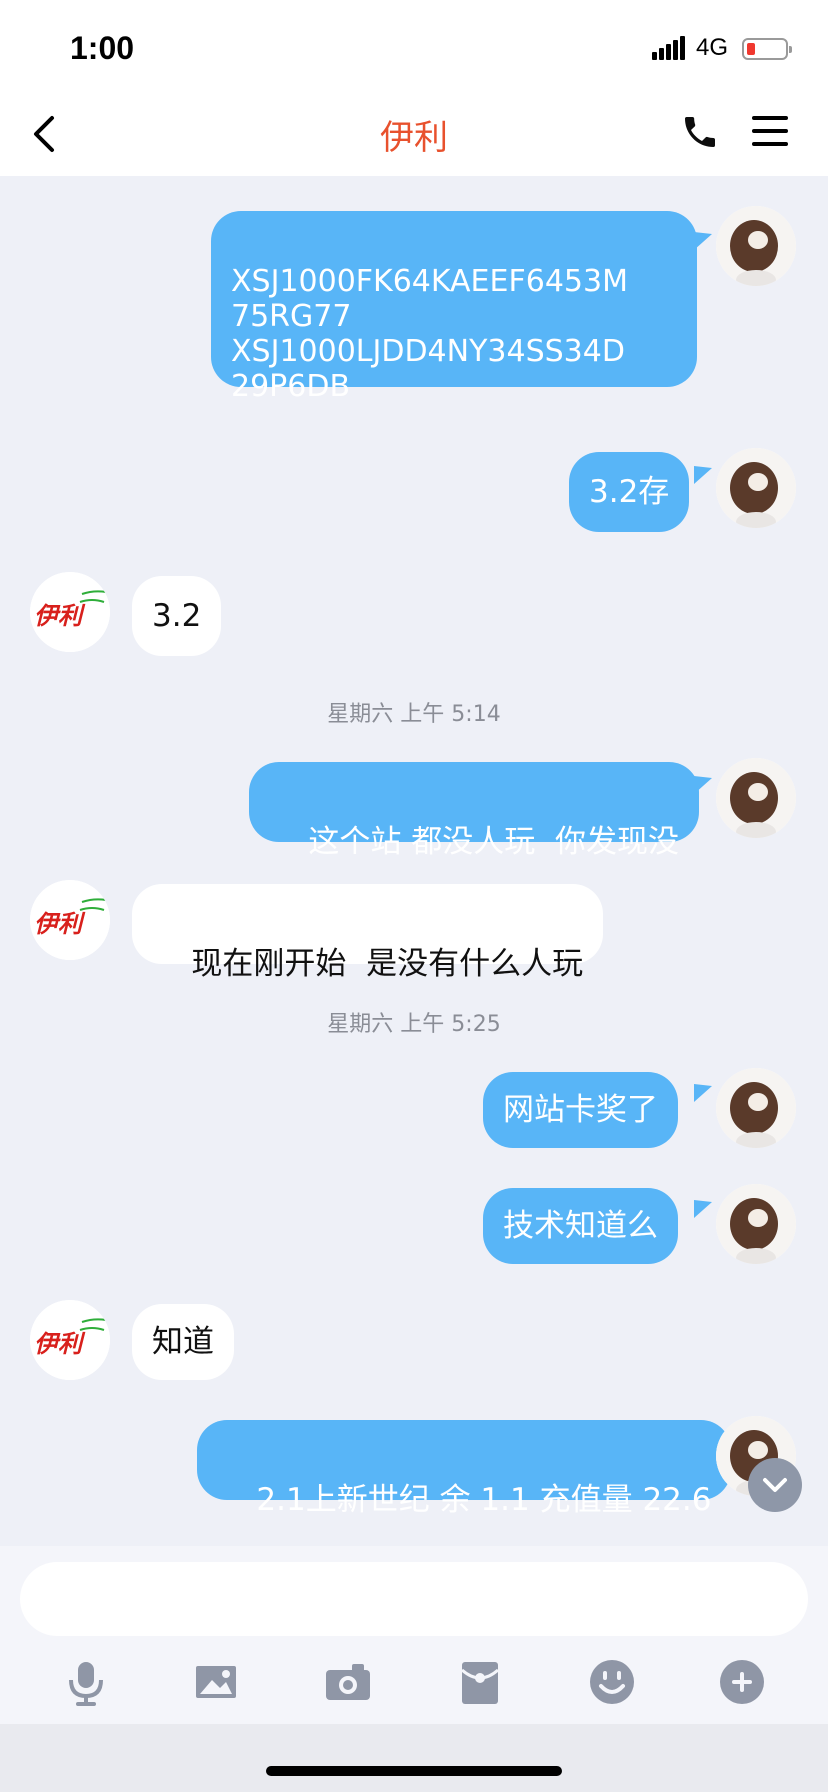 The width and height of the screenshot is (828, 1792). I want to click on message-bubble-received: 现在刚开始 是没有什么人玩, so click(368, 933).